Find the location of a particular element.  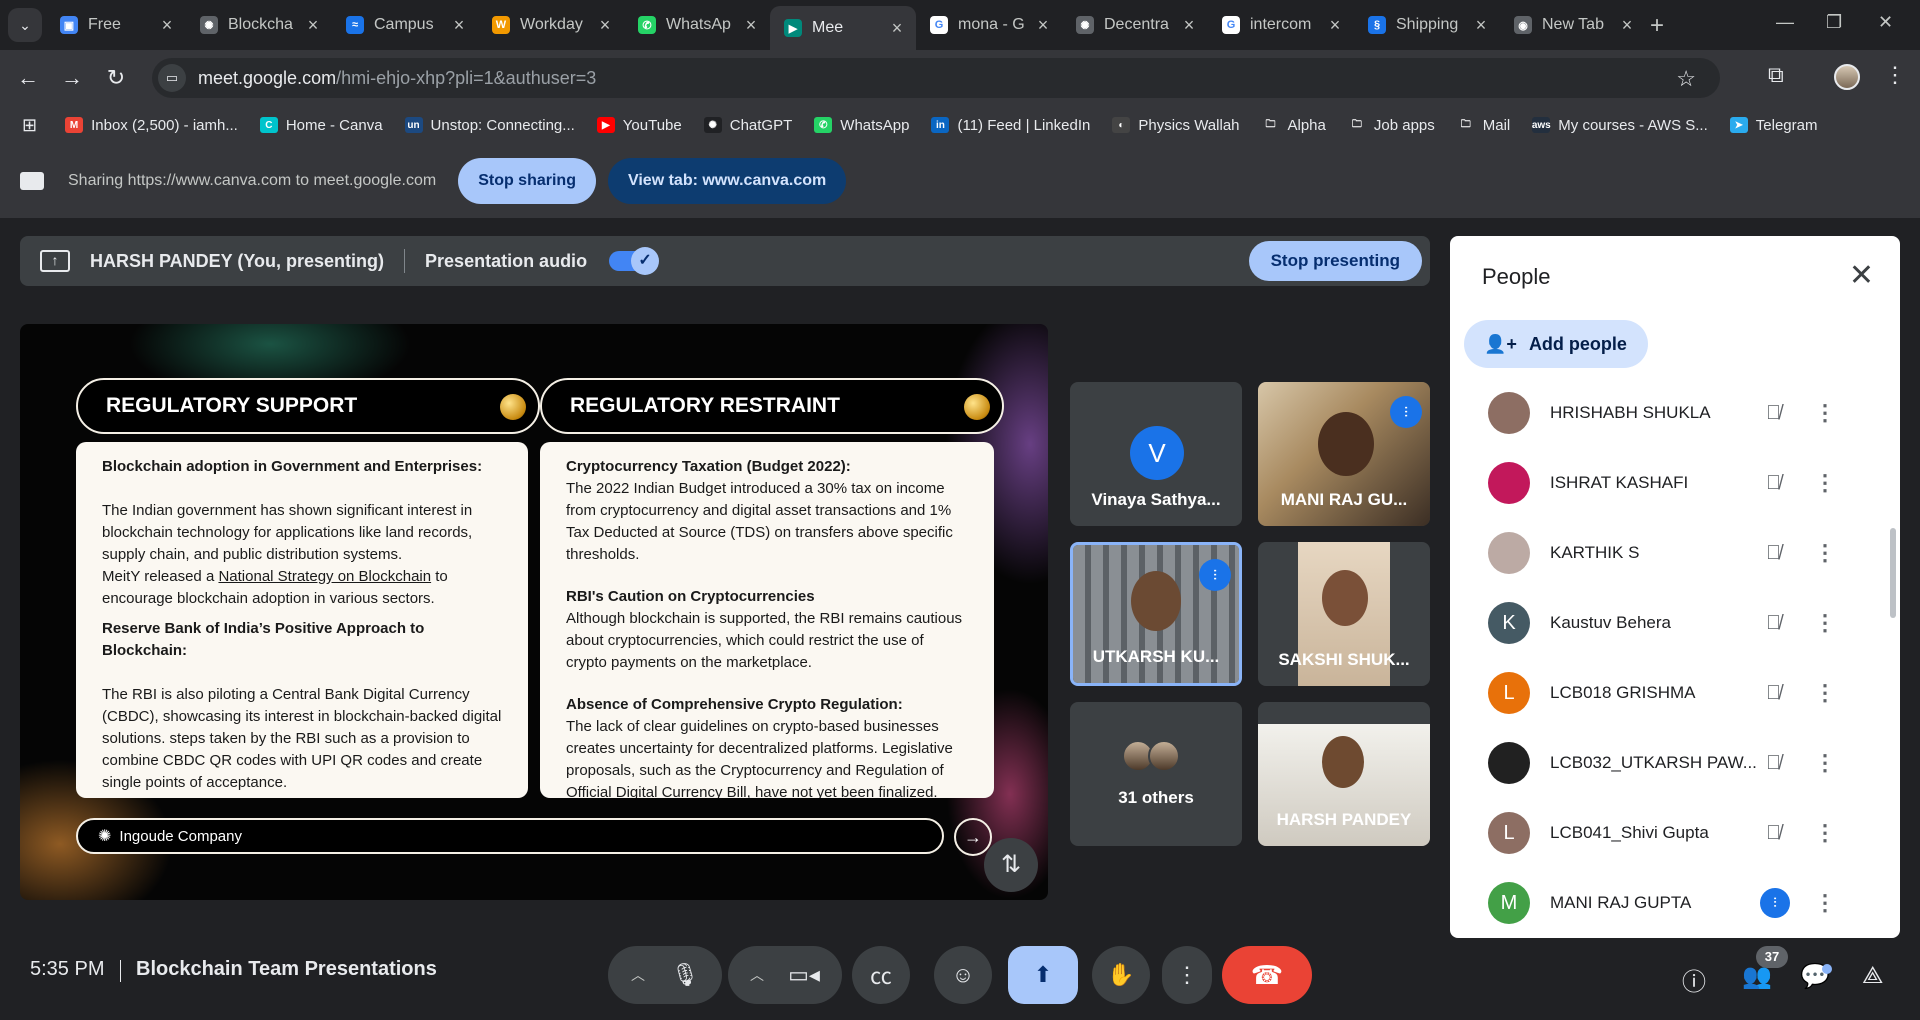

back-icon: ← is located at coordinates (28, 78).